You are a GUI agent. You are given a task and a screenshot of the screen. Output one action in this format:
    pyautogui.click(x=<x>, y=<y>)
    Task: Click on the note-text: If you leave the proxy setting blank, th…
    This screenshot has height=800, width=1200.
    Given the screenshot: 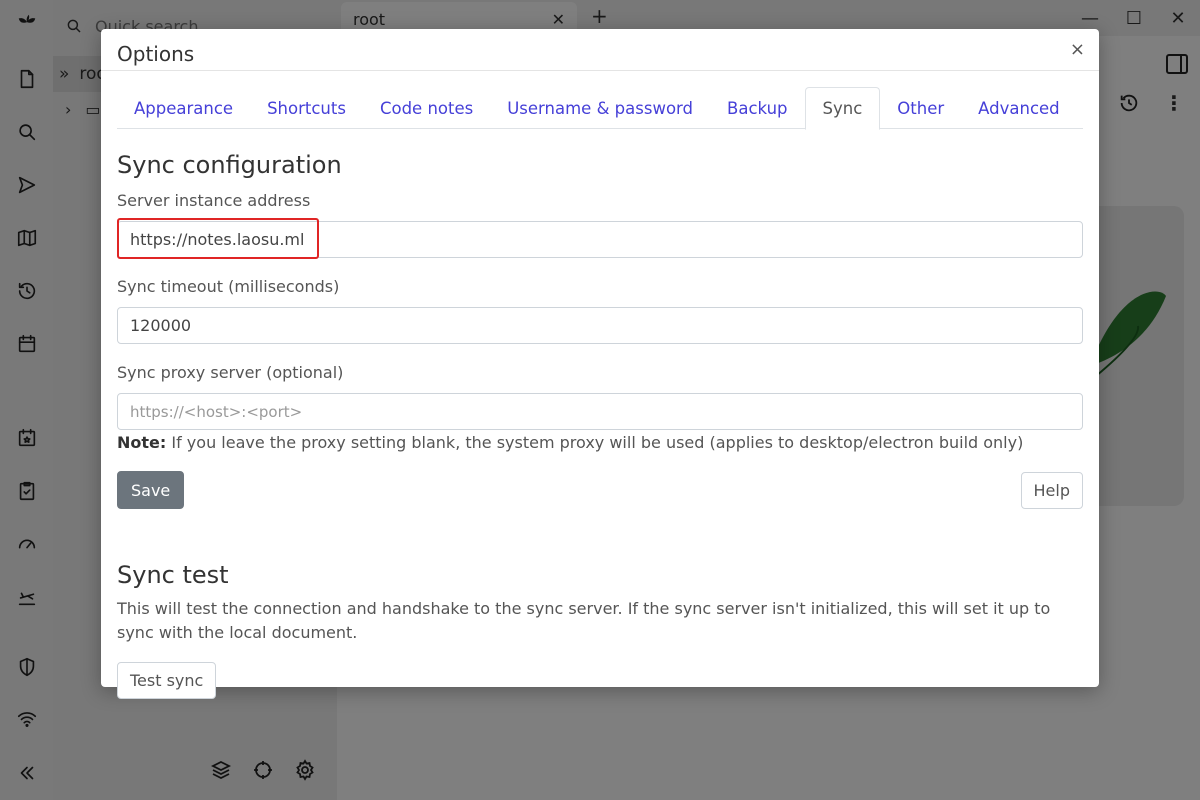 What is the action you would take?
    pyautogui.click(x=595, y=442)
    